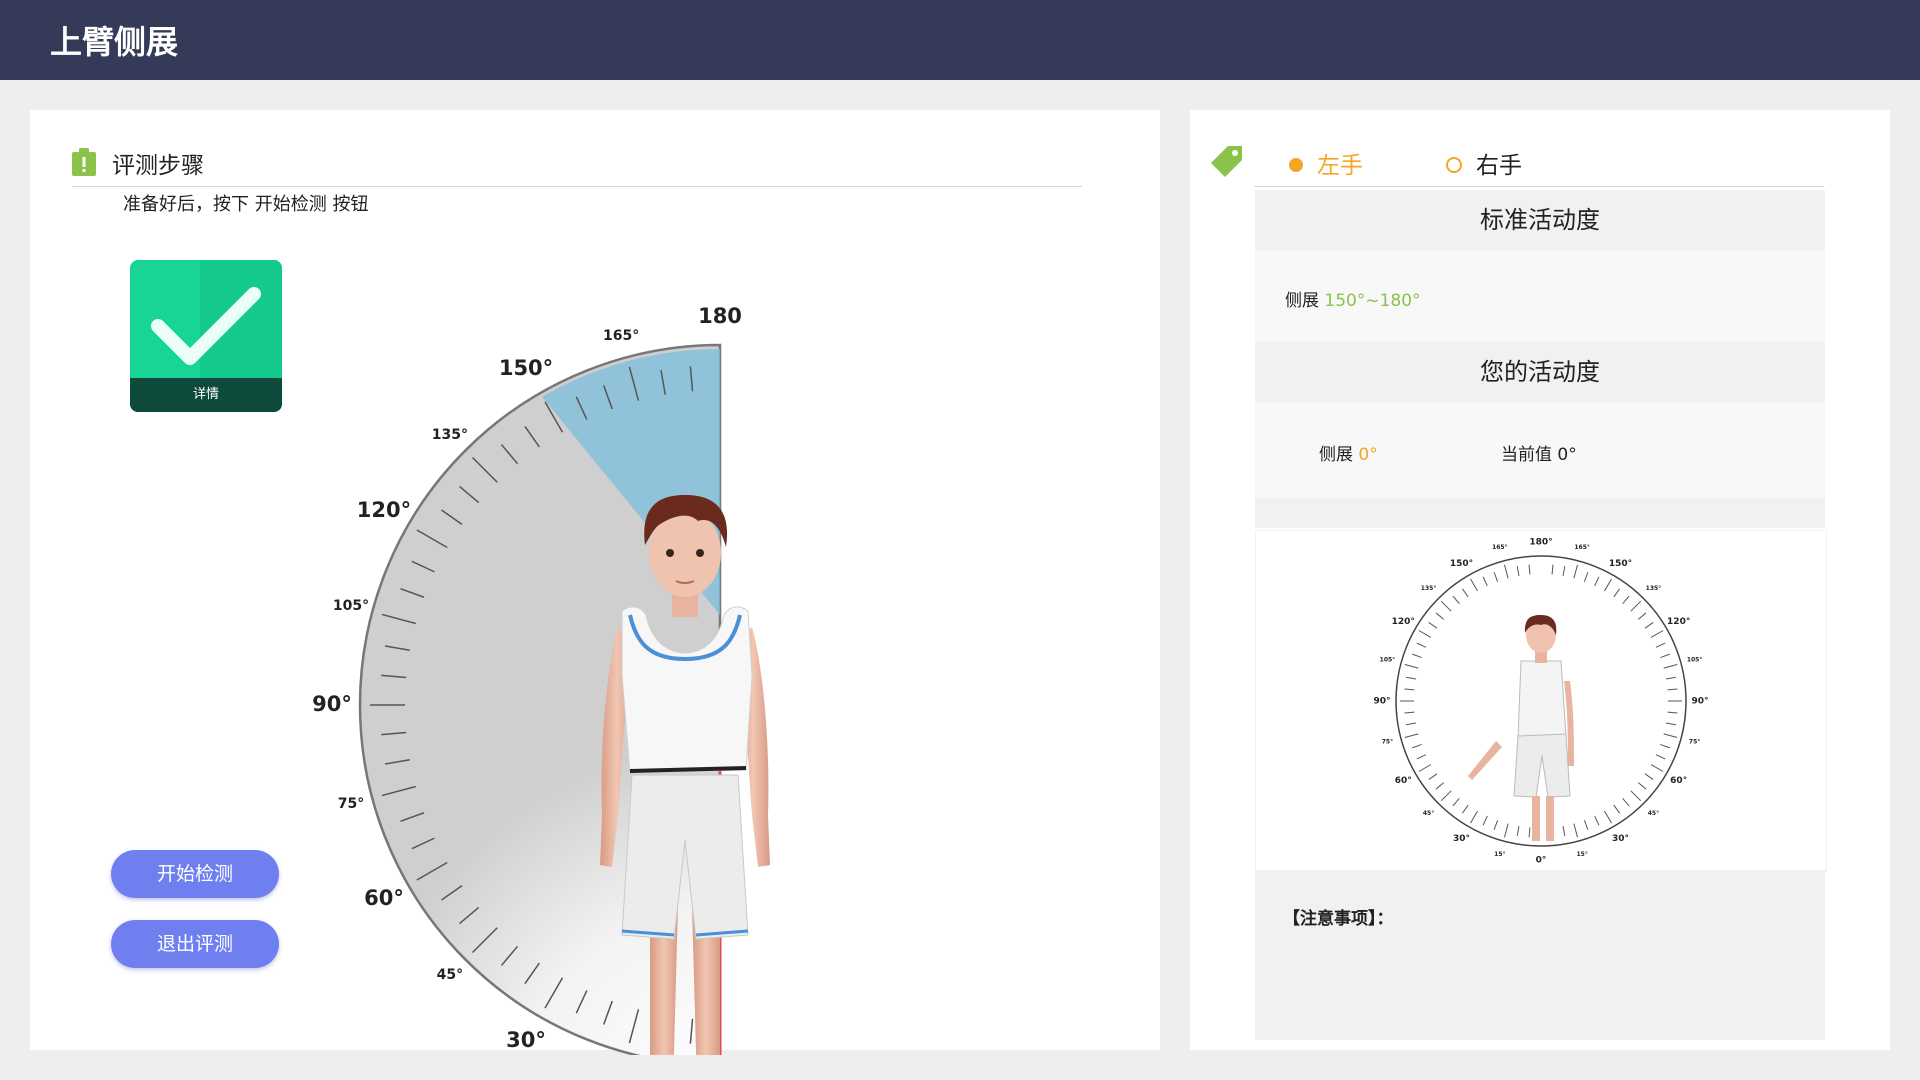  What do you see at coordinates (1526, 455) in the screenshot?
I see `current-value-label: 当前值` at bounding box center [1526, 455].